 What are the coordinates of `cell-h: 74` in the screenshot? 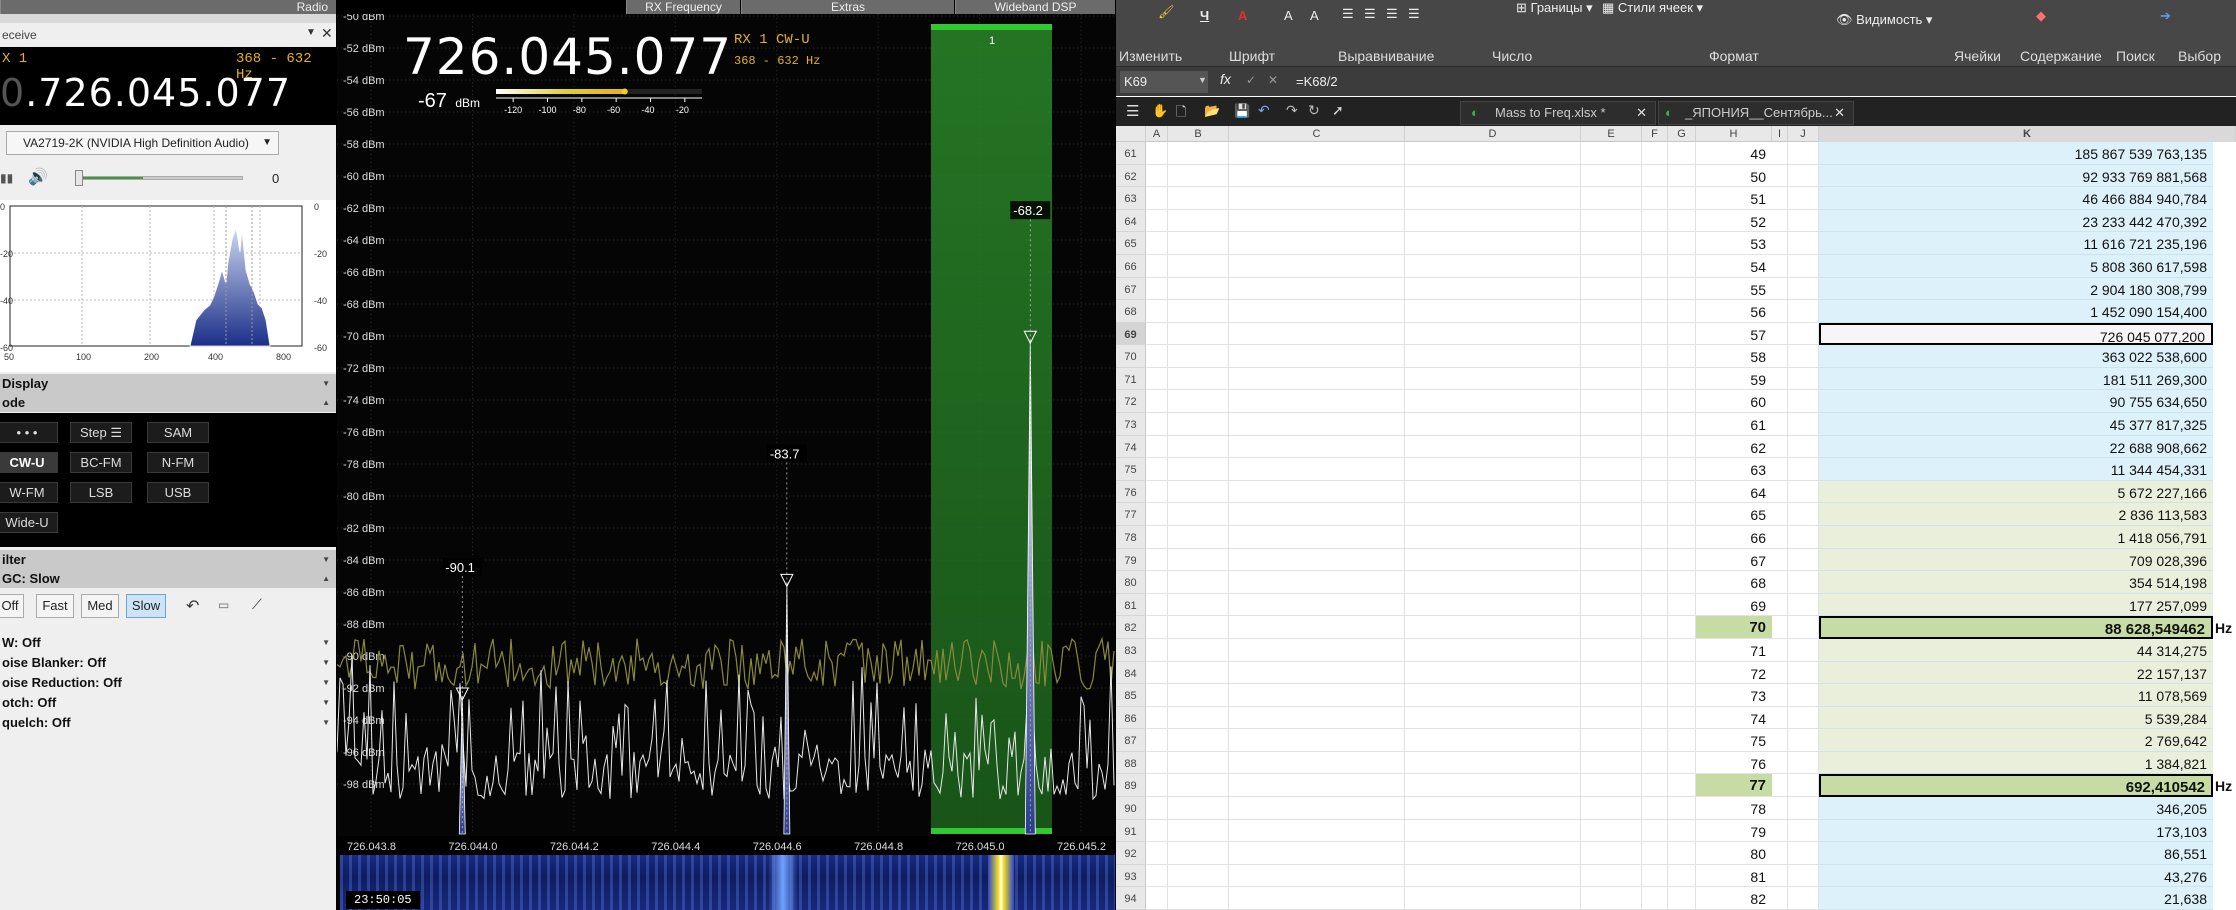 It's located at (1734, 718).